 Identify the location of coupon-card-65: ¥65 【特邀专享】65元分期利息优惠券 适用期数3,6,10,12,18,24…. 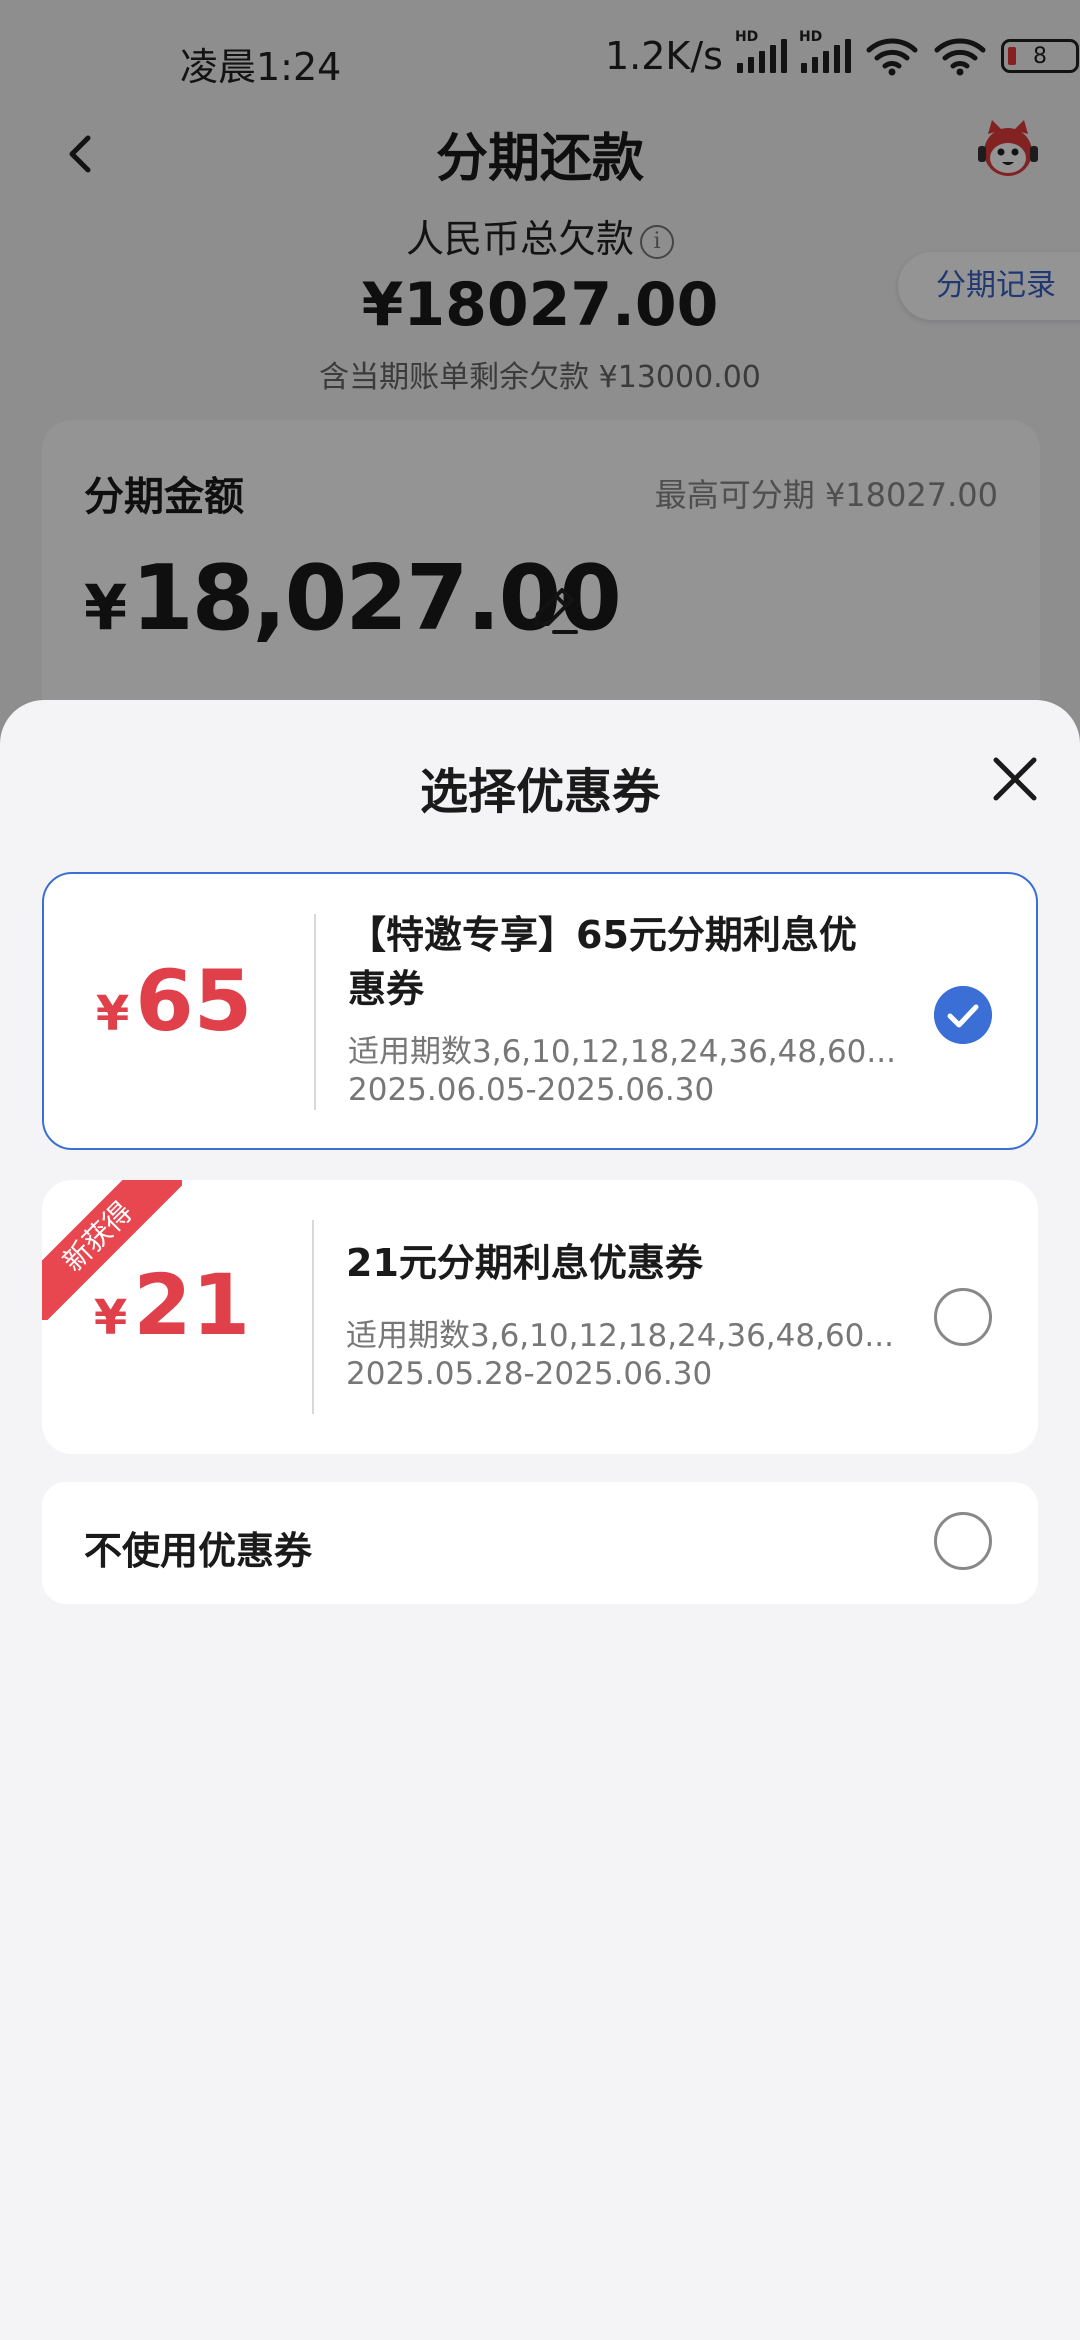
(540, 1011).